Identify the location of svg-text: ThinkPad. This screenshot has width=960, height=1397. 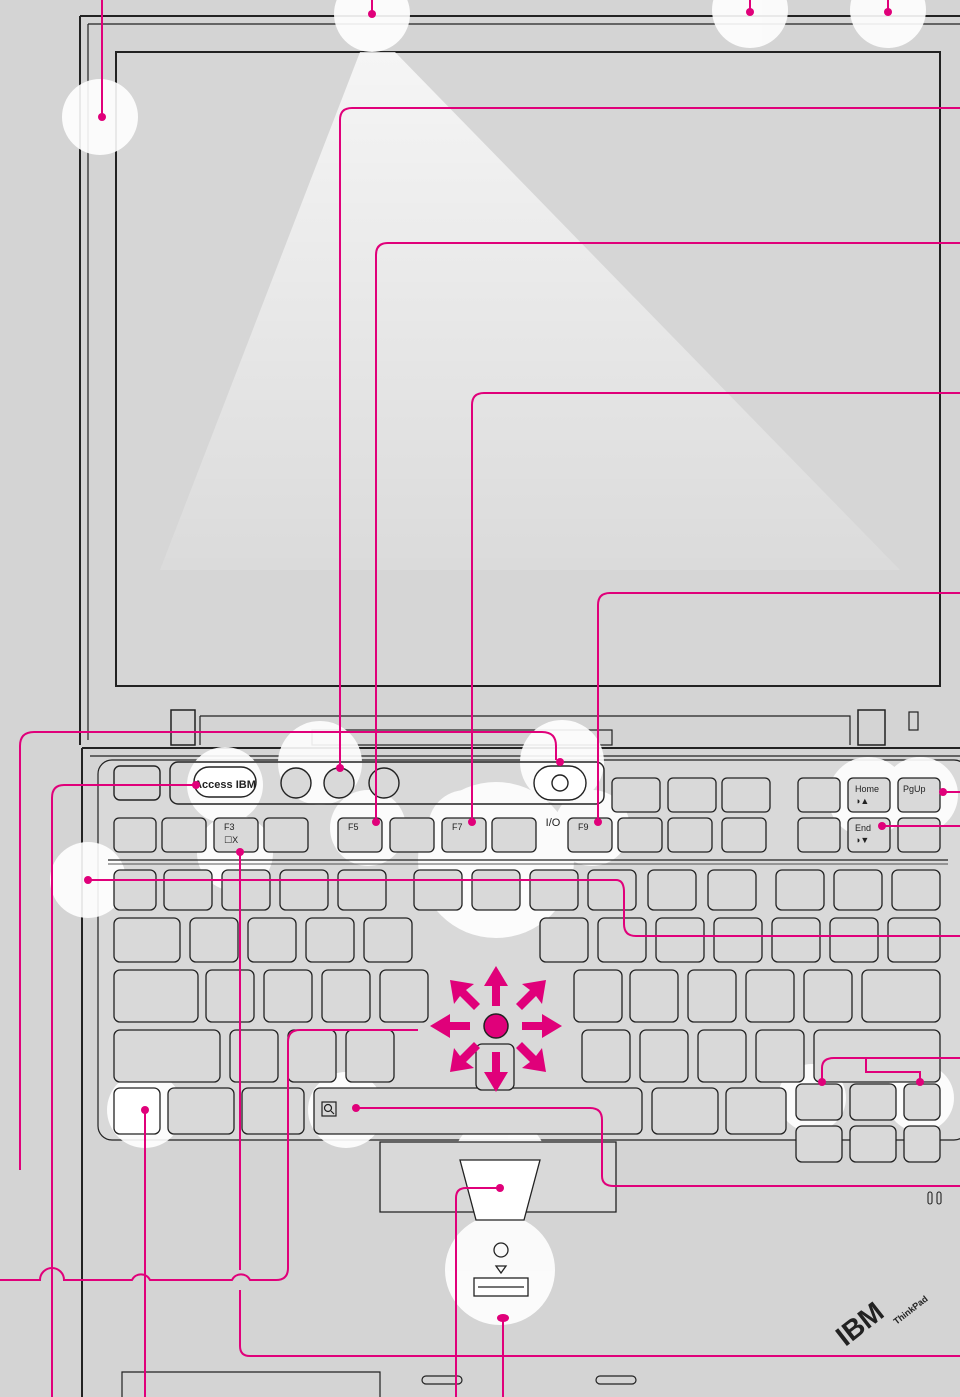
(911, 1310).